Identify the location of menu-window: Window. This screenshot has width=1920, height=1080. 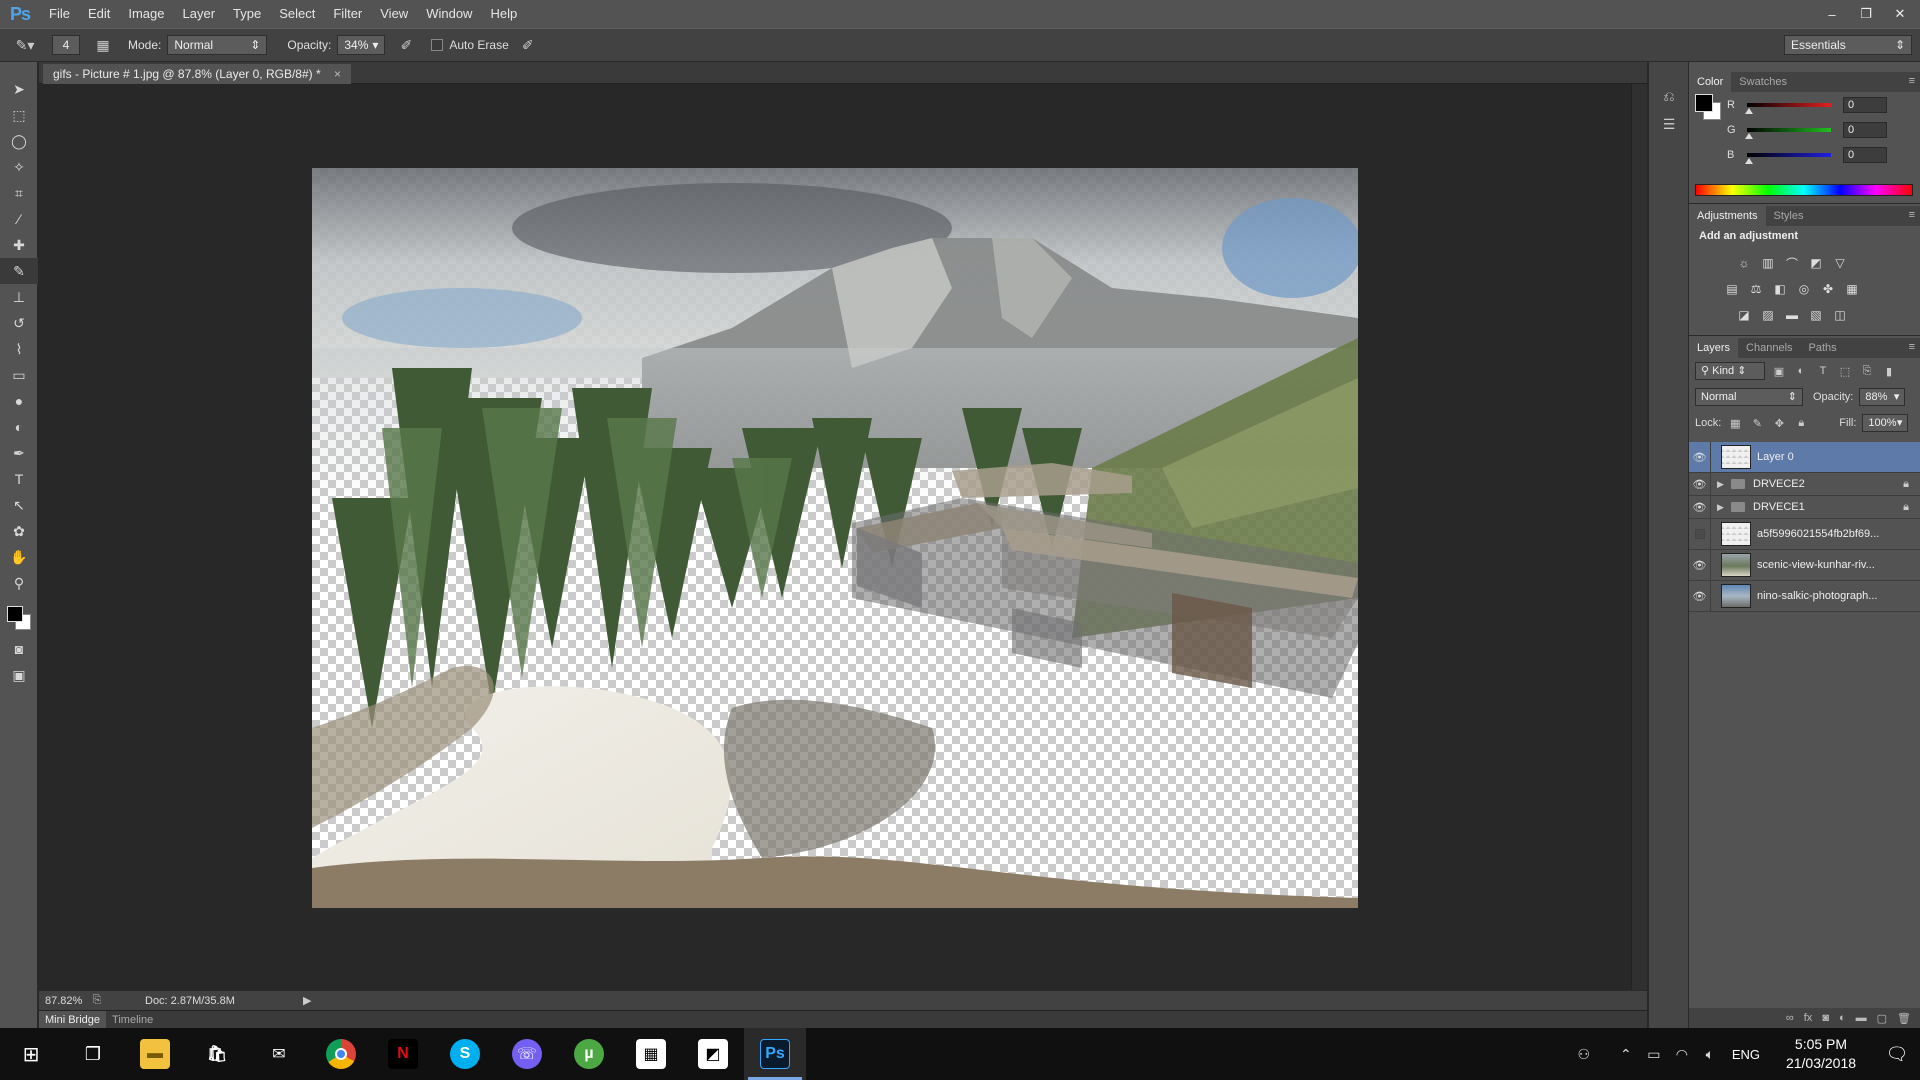
(449, 14).